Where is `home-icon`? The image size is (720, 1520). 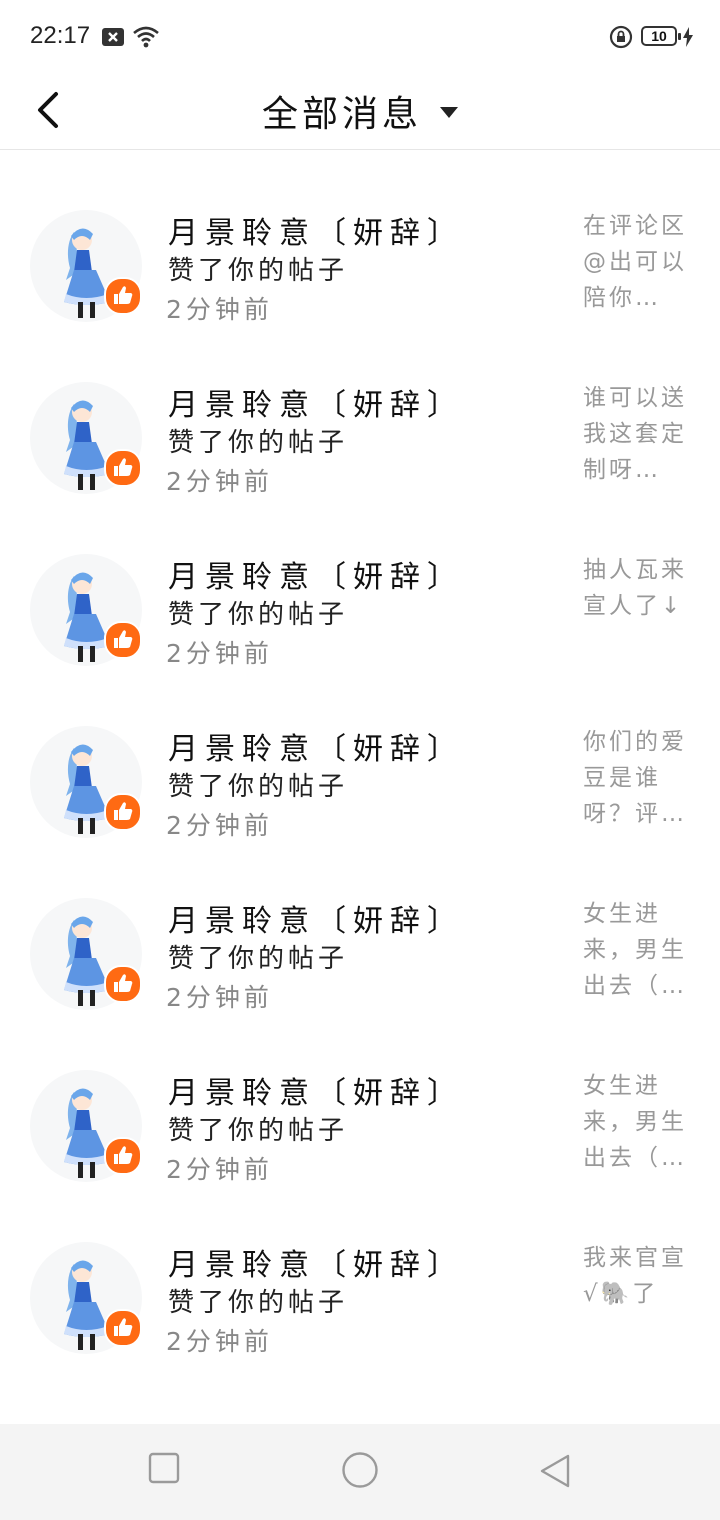
home-icon is located at coordinates (360, 1470).